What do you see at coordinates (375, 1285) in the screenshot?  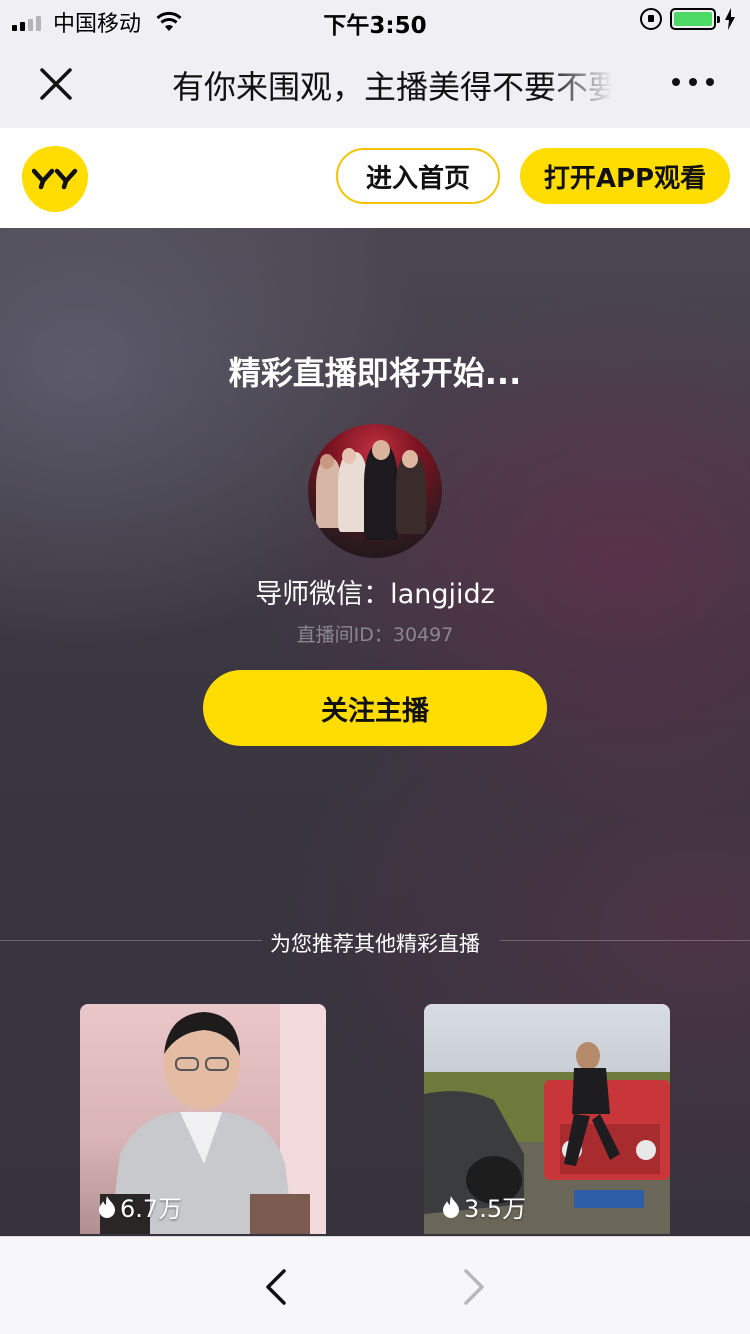 I see `browser-toolbar` at bounding box center [375, 1285].